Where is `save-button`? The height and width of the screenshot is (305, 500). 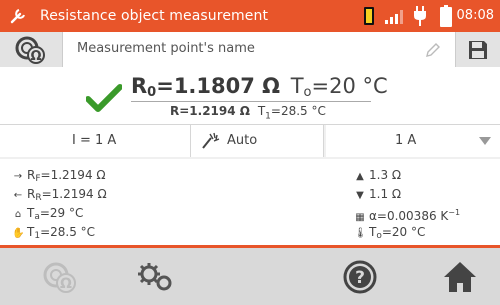
save-button is located at coordinates (477, 49).